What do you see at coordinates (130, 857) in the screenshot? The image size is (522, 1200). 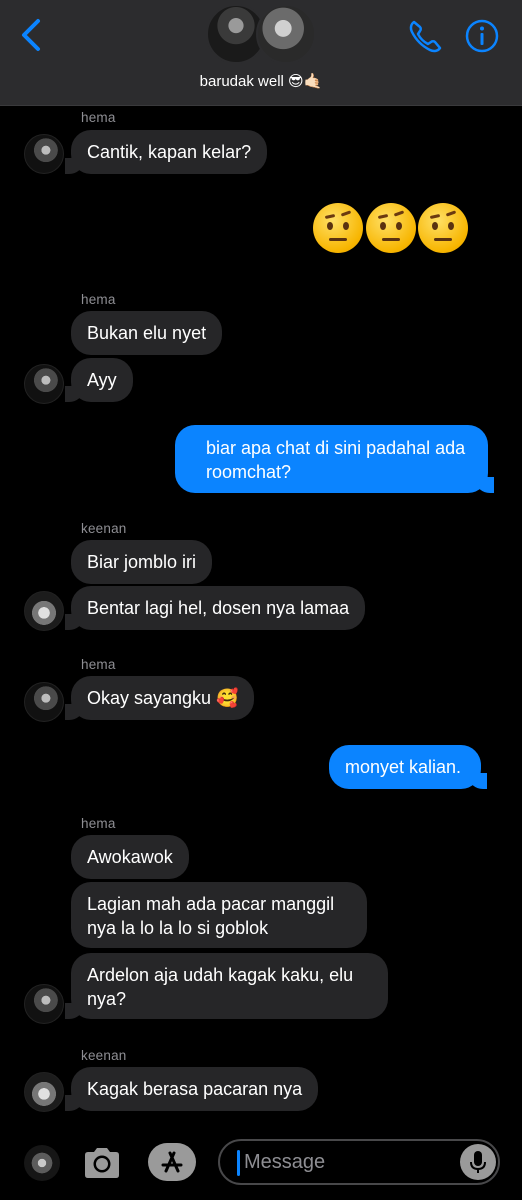 I see `message-bubble: Awokawok` at bounding box center [130, 857].